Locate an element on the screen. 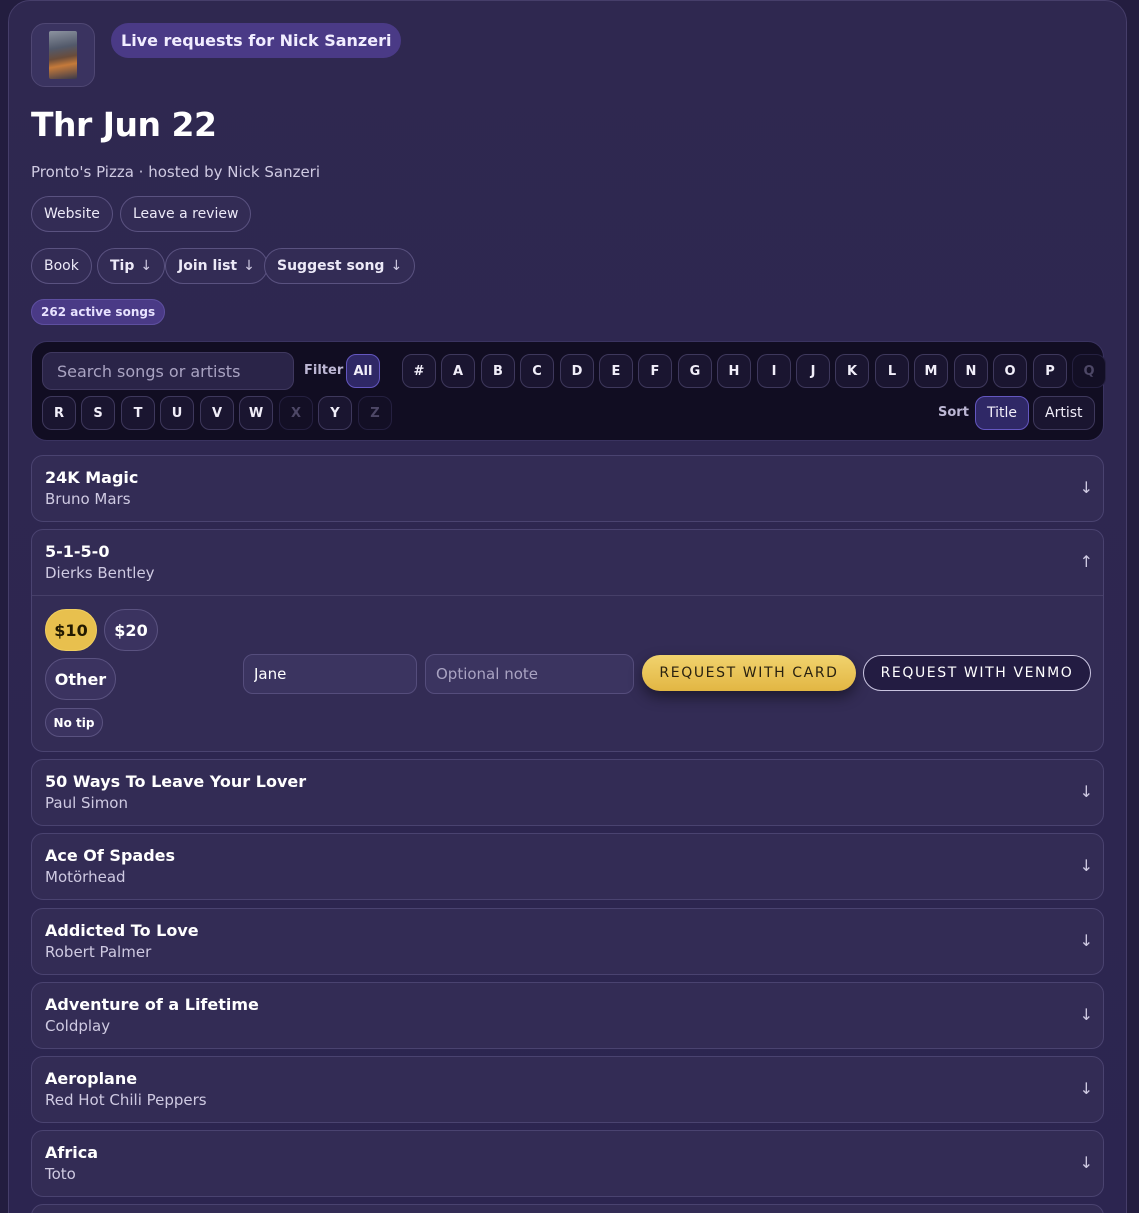 The height and width of the screenshot is (1213, 1139). letter-filter-n: N is located at coordinates (971, 371).